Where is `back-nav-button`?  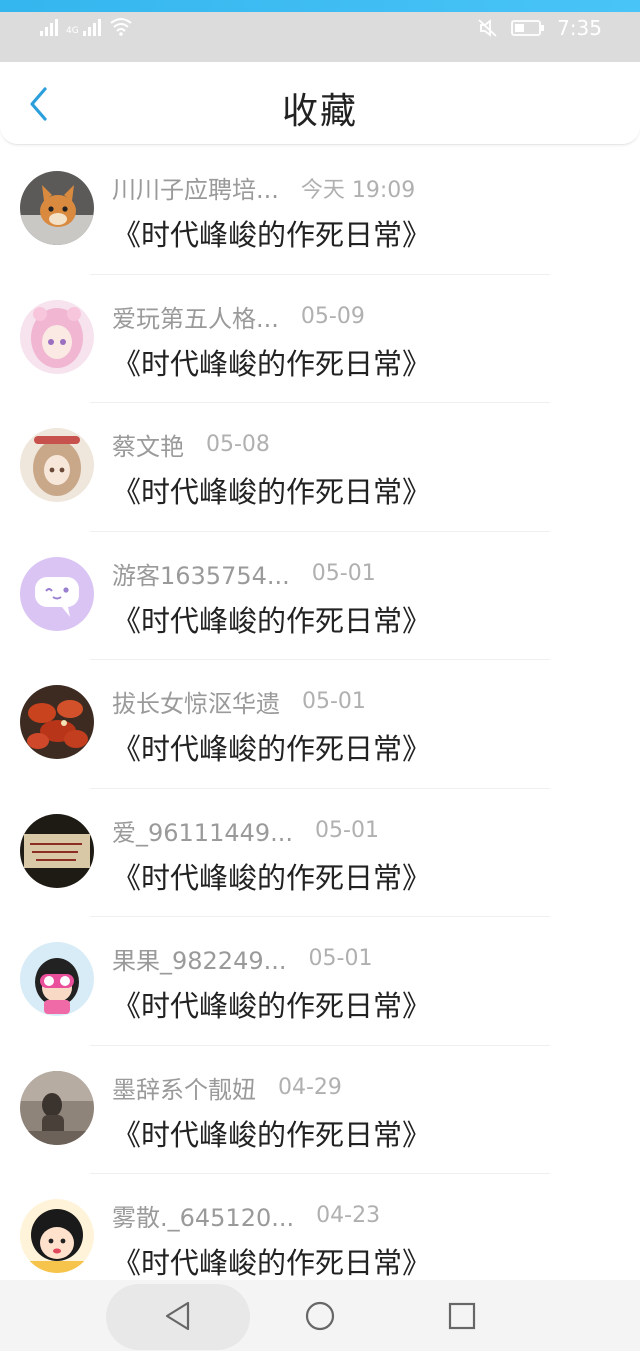 back-nav-button is located at coordinates (178, 1316).